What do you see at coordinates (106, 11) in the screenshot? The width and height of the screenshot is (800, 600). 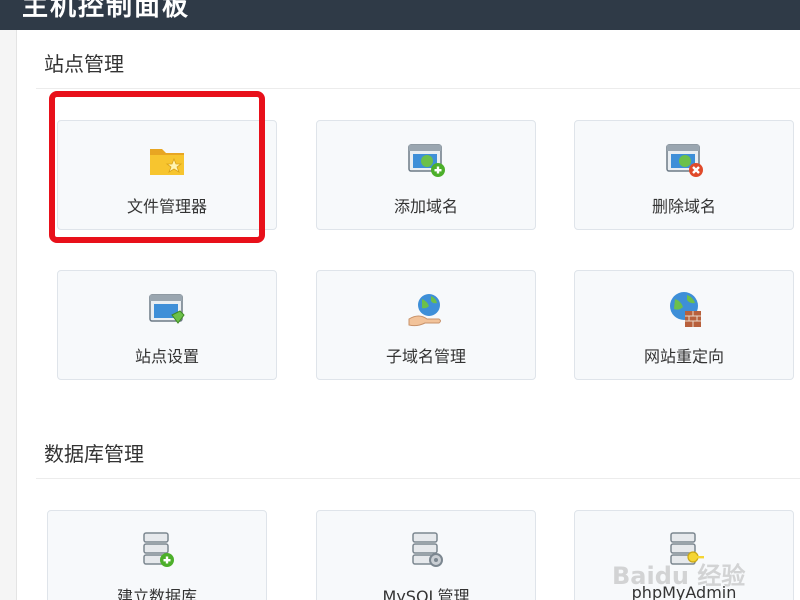 I see `page-title: 主机控制面板` at bounding box center [106, 11].